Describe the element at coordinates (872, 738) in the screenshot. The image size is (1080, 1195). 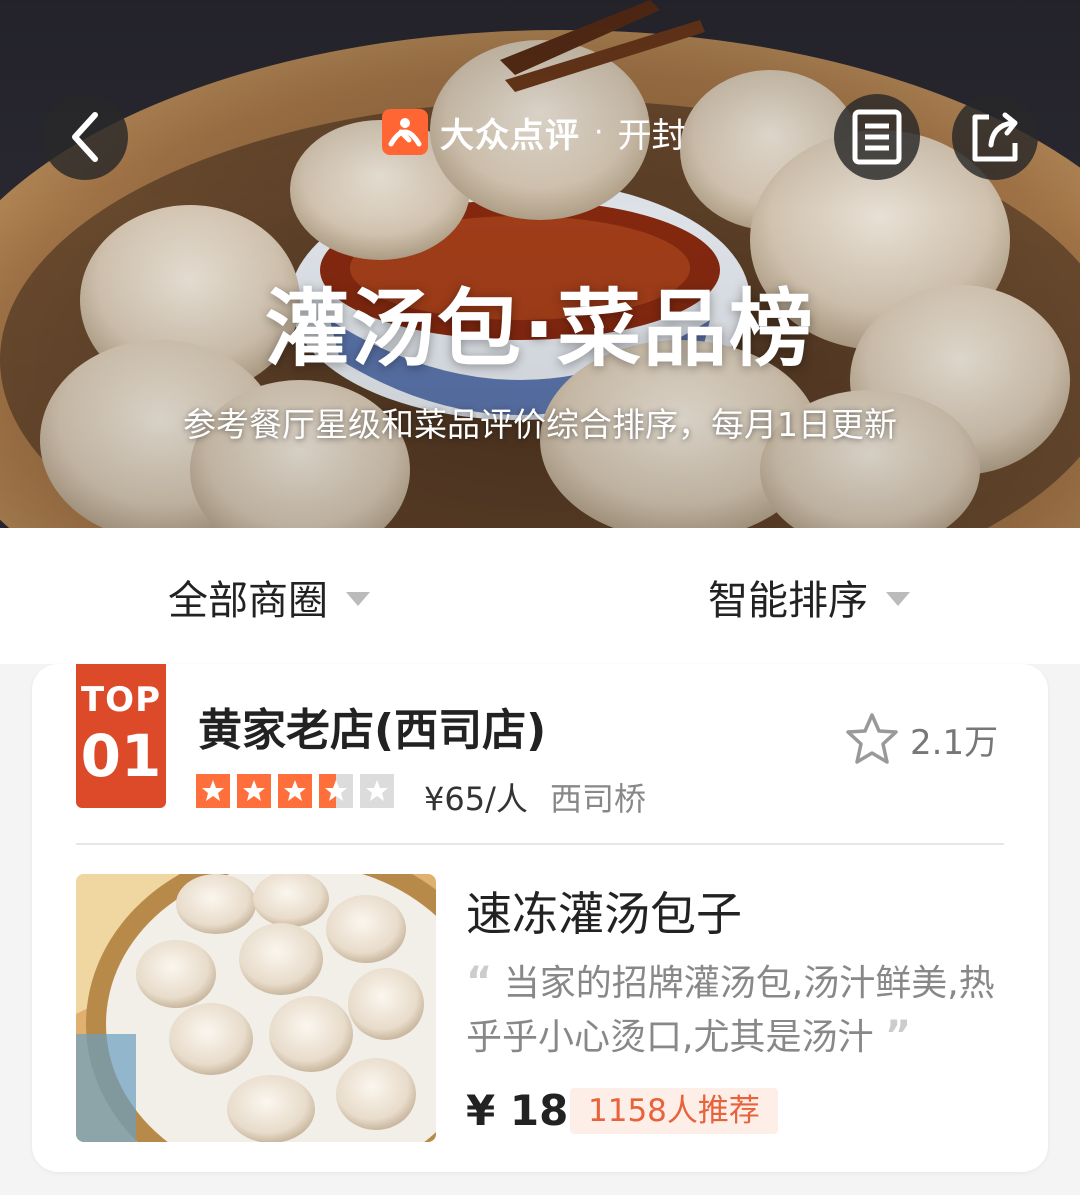
I see `star-outline-icon` at that location.